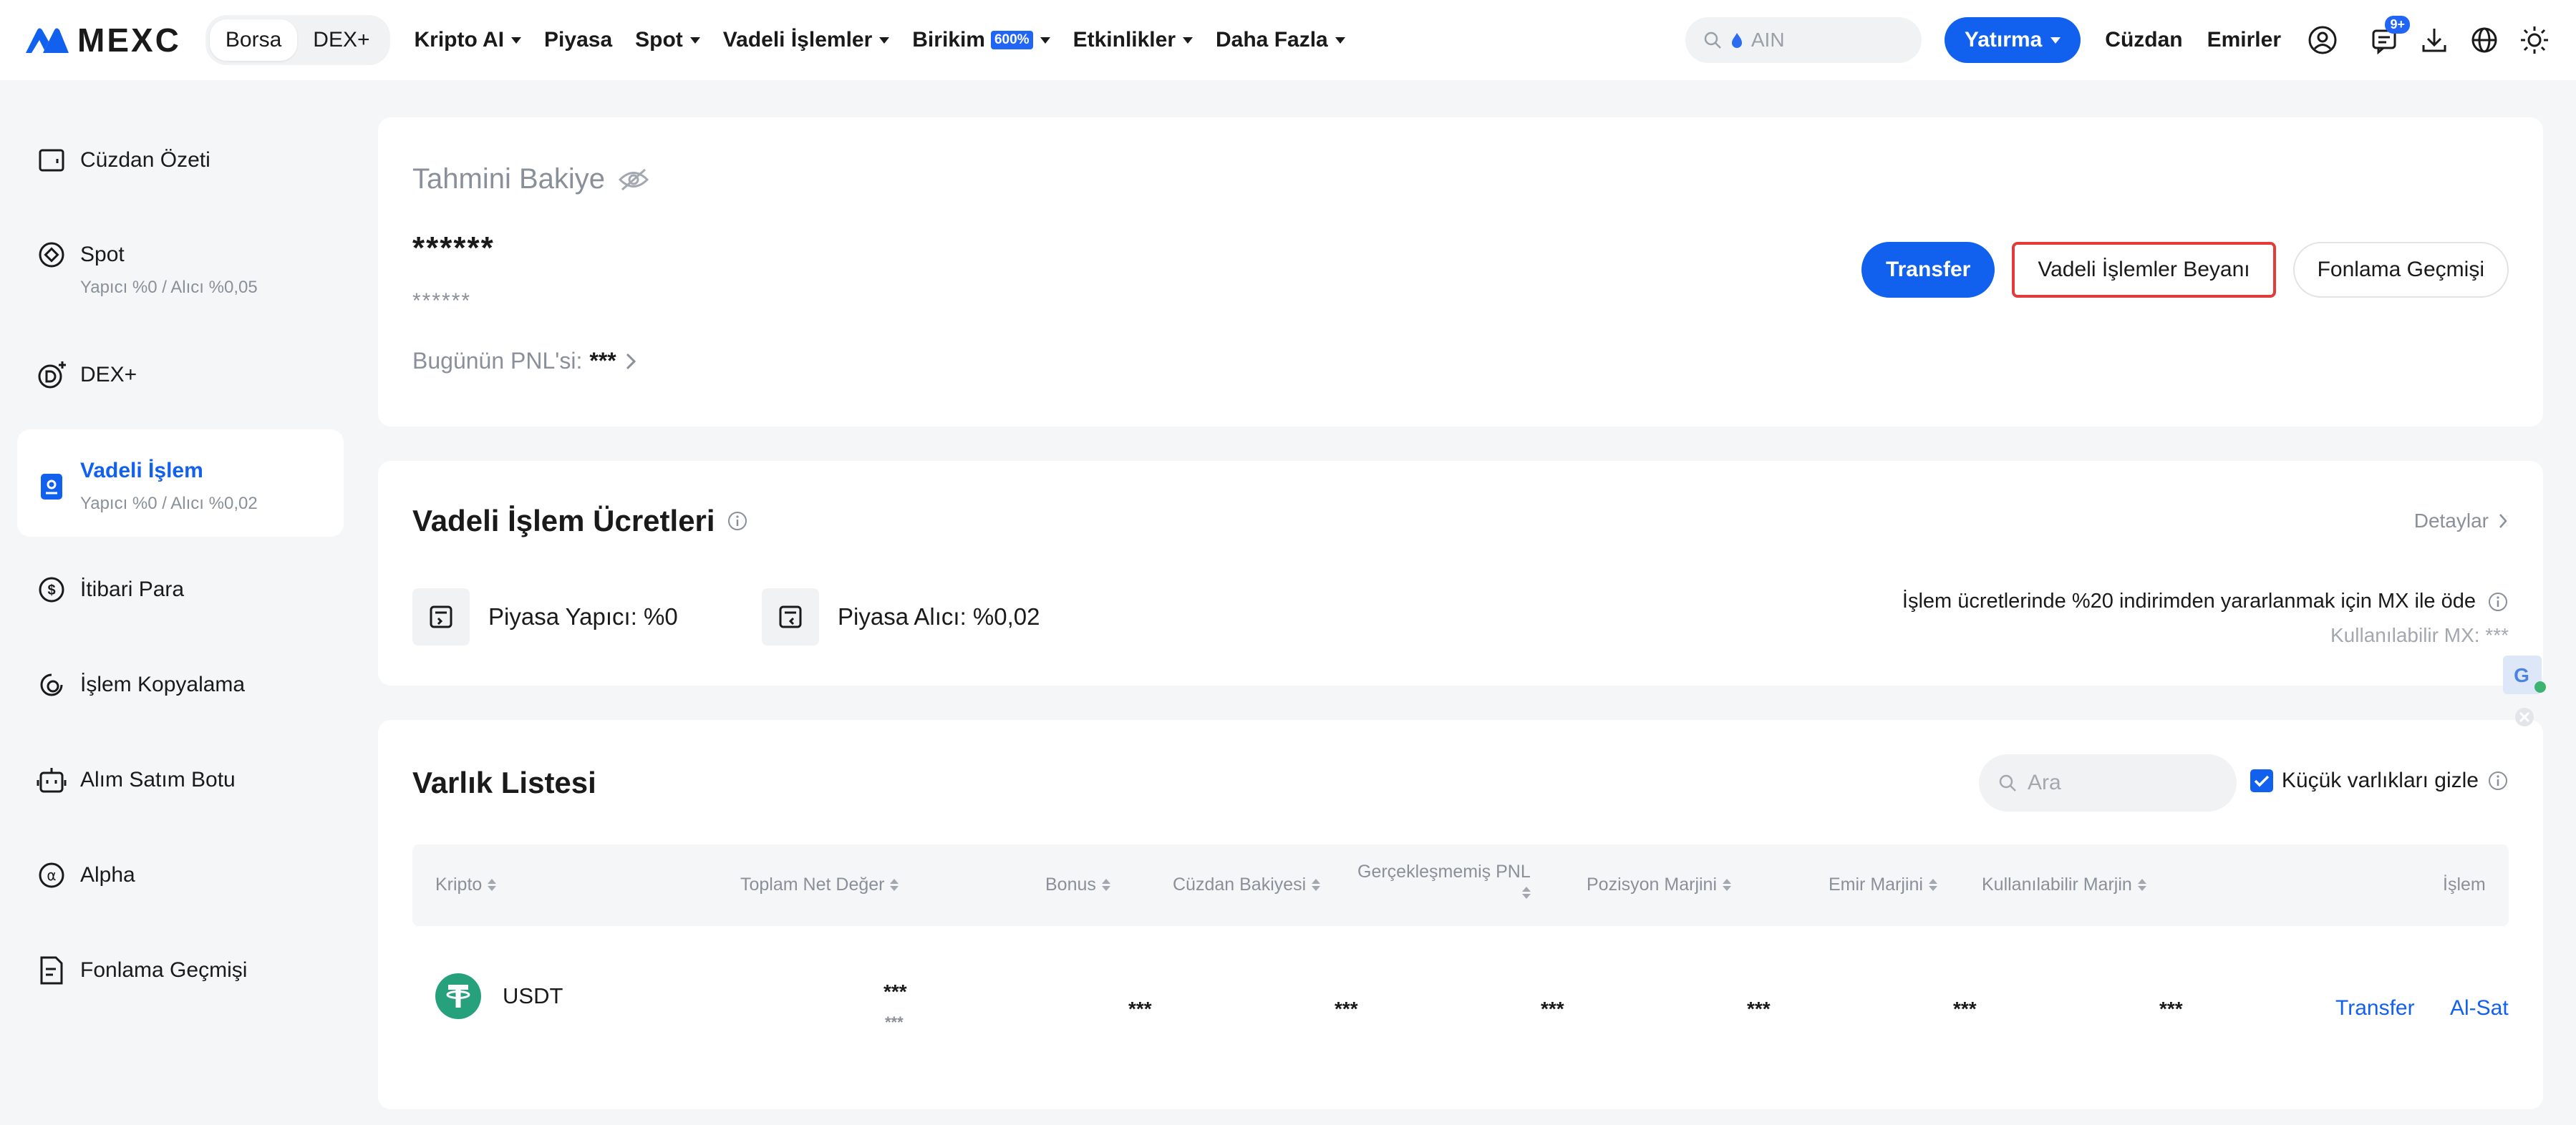  Describe the element at coordinates (2388, 36) in the screenshot. I see `notification-icon: 9+` at that location.